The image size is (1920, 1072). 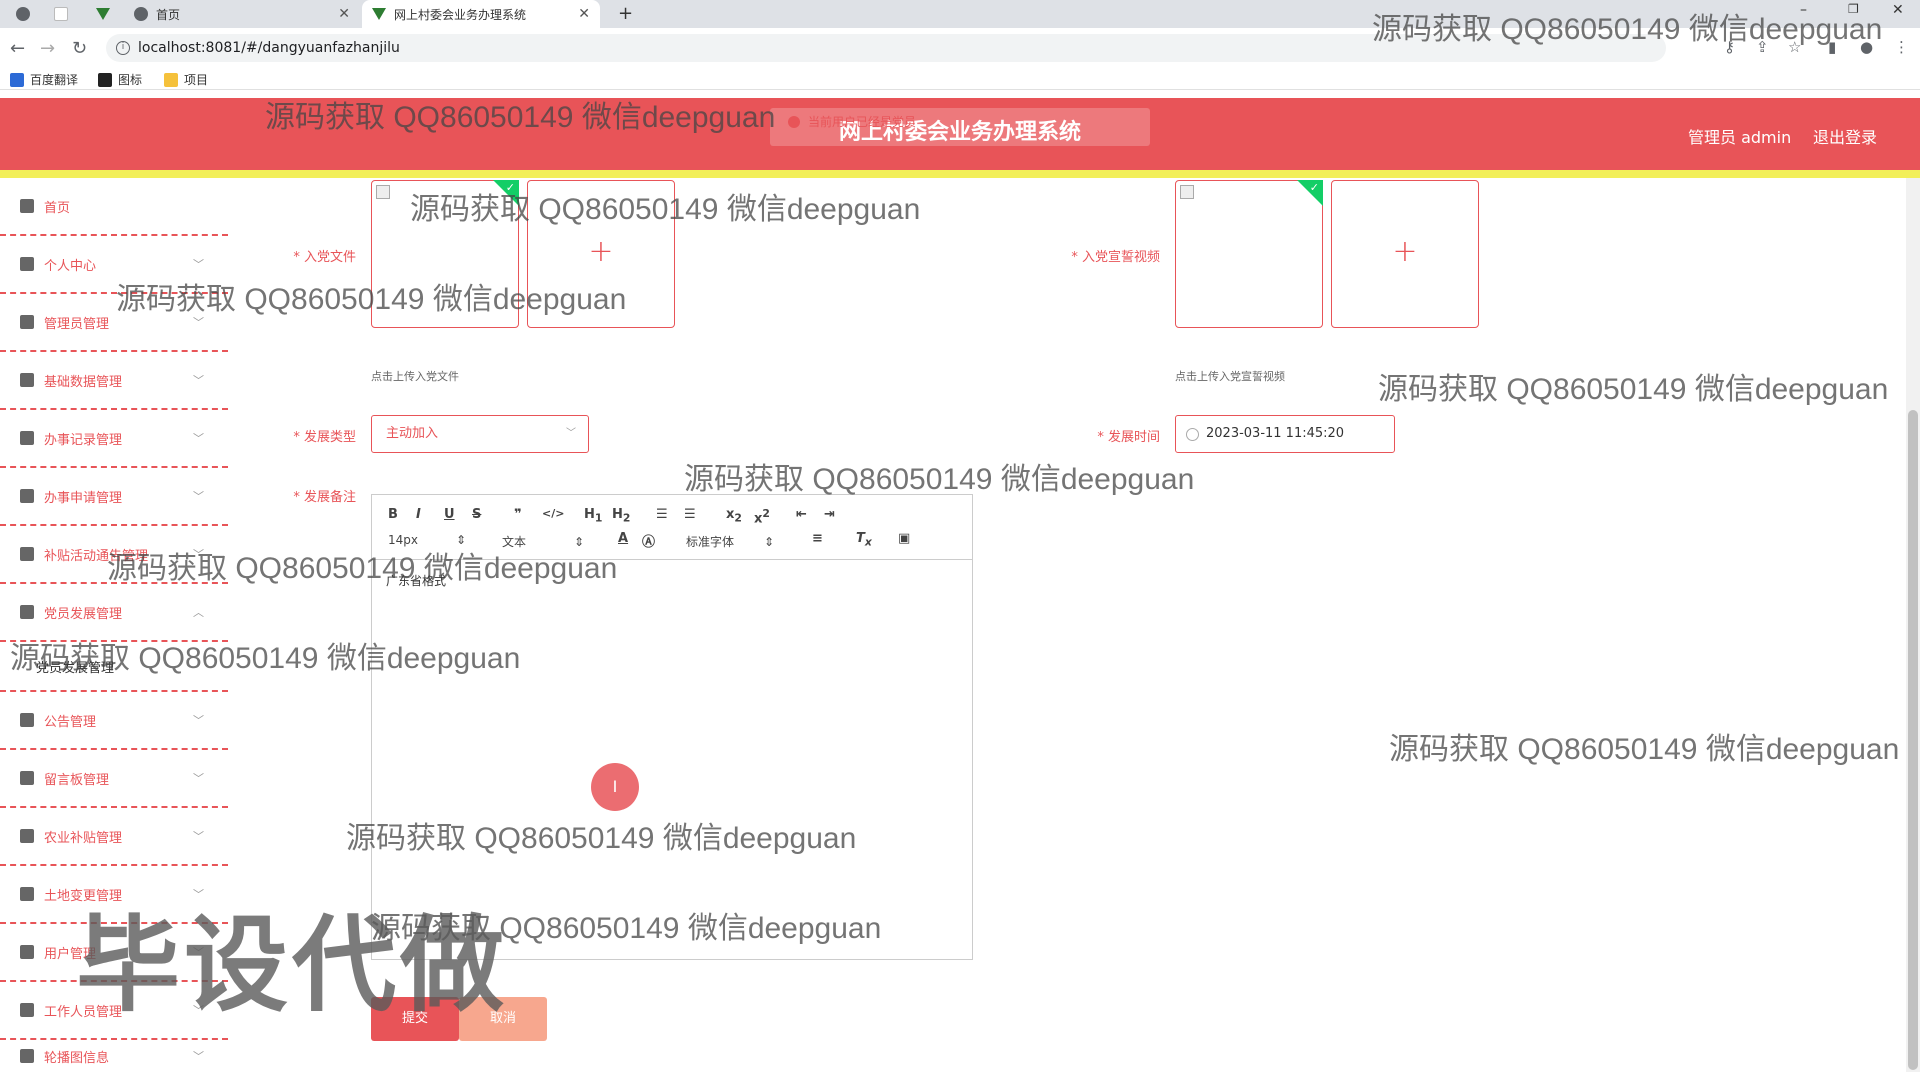 What do you see at coordinates (518, 514) in the screenshot?
I see `blockquote-icon: ❞` at bounding box center [518, 514].